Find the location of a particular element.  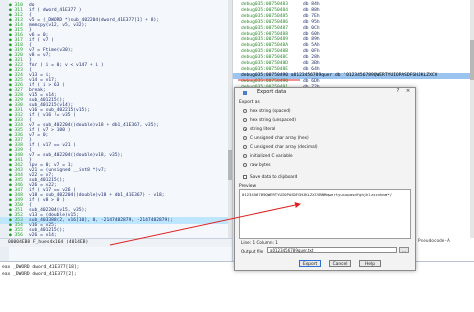

status-bar: 00004EB8 F_hues4x164 (4014EB) is located at coordinates (116, 242).